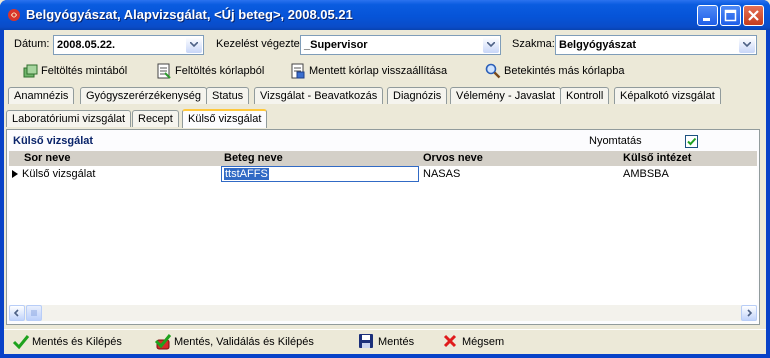 Image resolution: width=770 pixels, height=358 pixels. I want to click on grip-icon, so click(34, 313).